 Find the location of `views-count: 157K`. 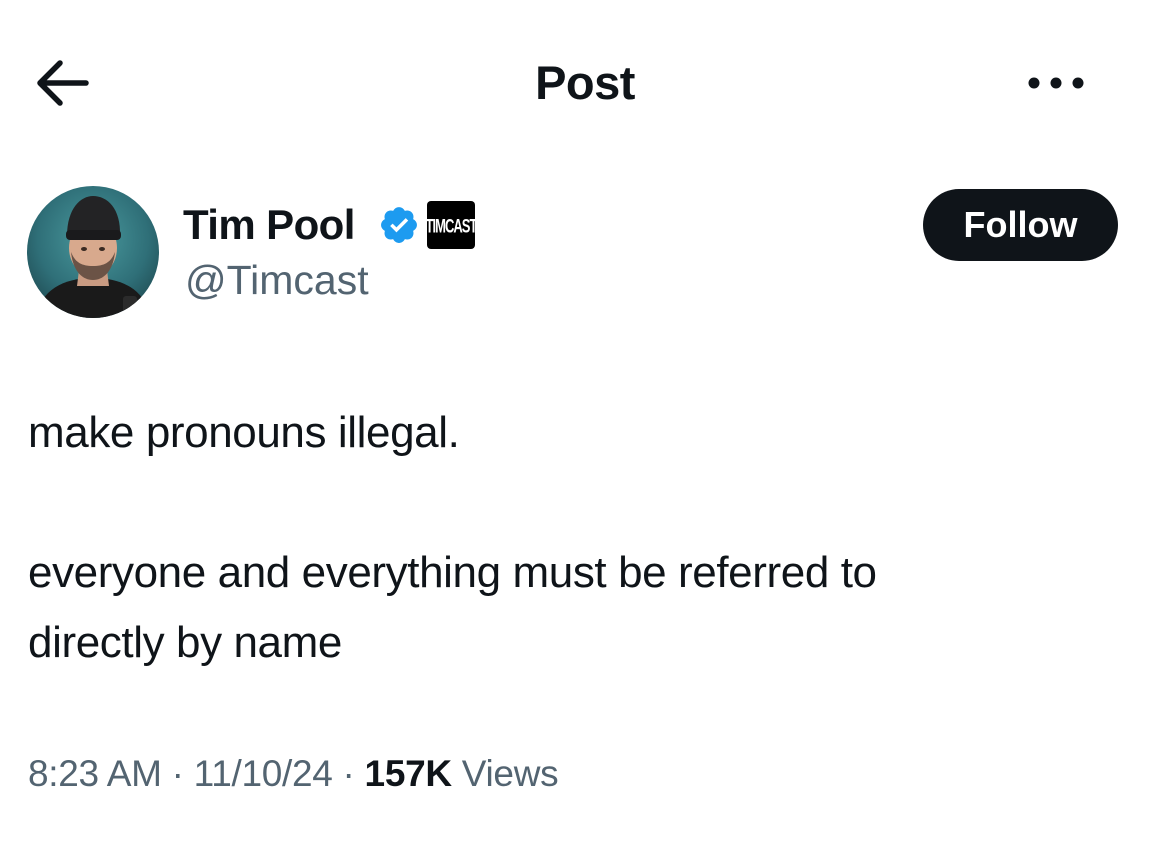

views-count: 157K is located at coordinates (408, 773).